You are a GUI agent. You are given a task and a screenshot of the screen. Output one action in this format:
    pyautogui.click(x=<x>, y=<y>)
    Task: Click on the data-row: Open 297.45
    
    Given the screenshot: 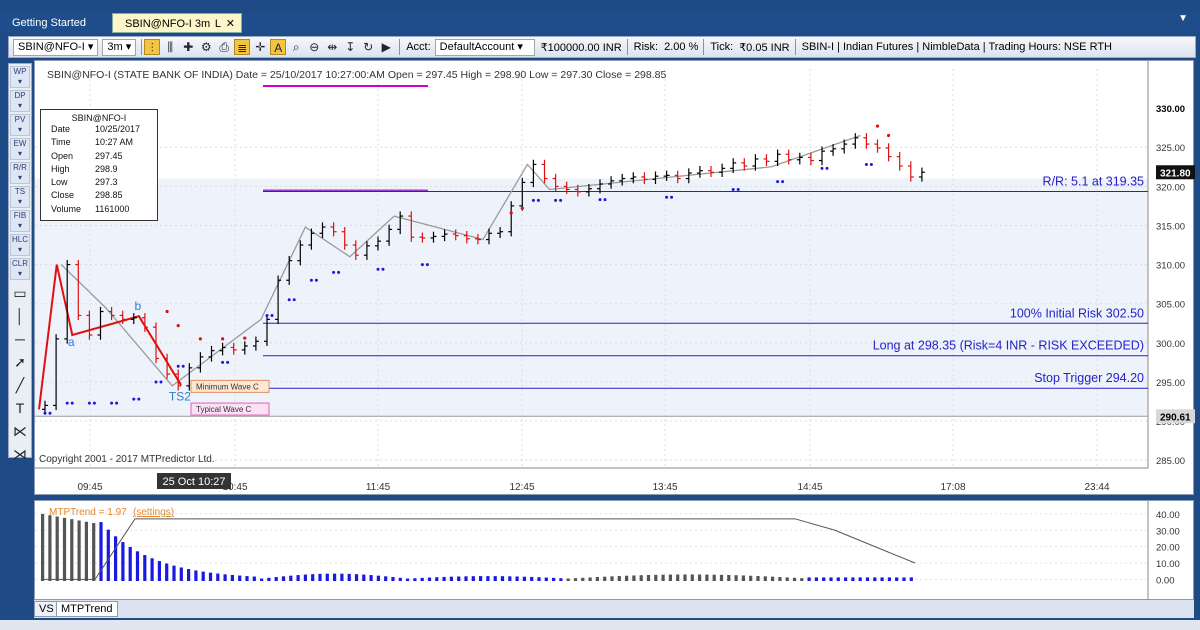 What is the action you would take?
    pyautogui.click(x=99, y=156)
    